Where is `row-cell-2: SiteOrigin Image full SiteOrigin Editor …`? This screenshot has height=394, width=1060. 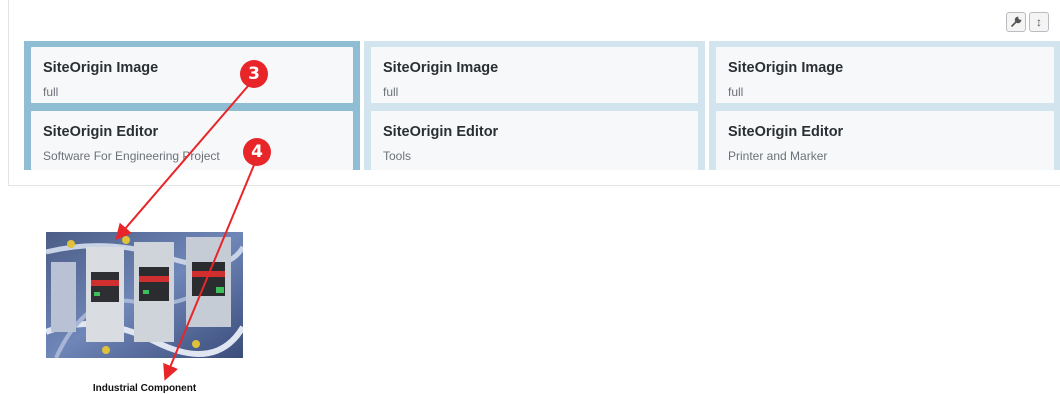 row-cell-2: SiteOrigin Image full SiteOrigin Editor … is located at coordinates (534, 105).